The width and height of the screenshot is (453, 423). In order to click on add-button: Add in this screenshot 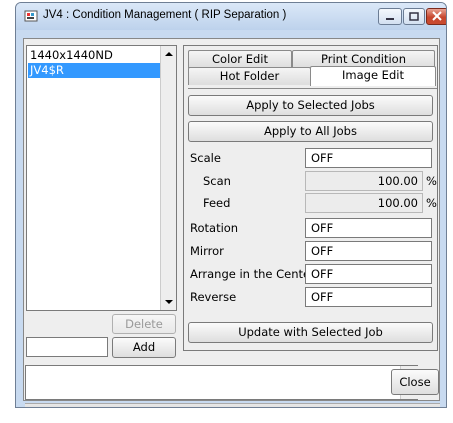, I will do `click(144, 347)`.